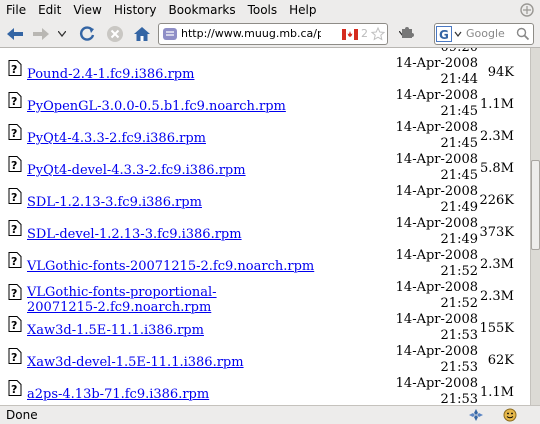 The height and width of the screenshot is (424, 540). I want to click on menu-edit: Edit, so click(49, 10).